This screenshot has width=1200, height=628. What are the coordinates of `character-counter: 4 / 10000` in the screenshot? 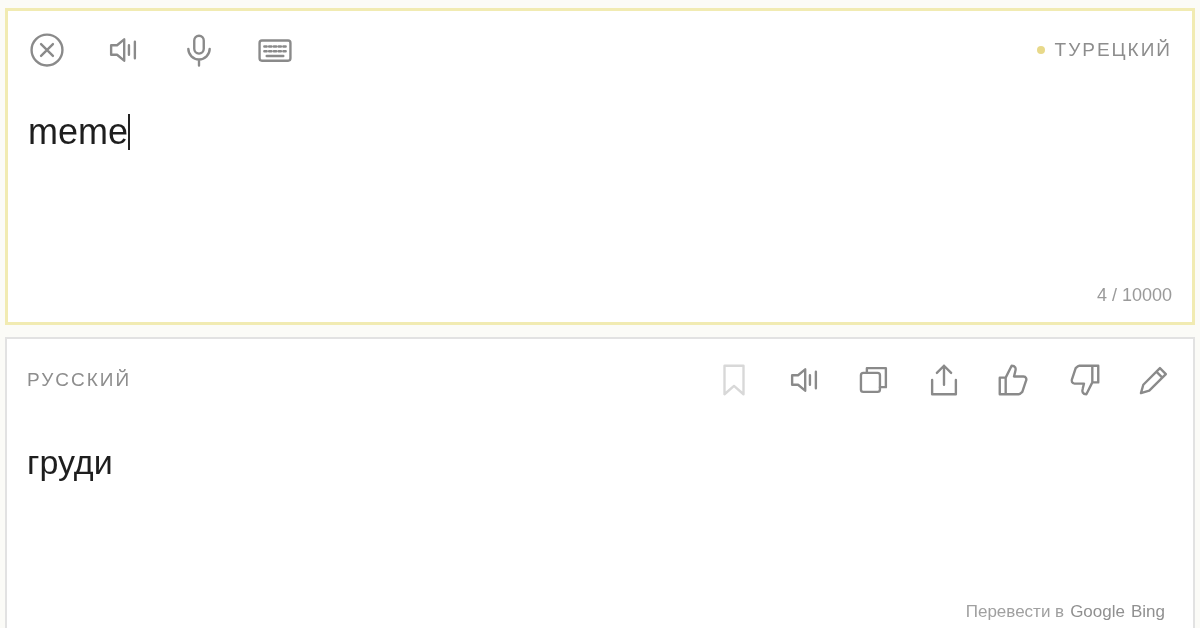 It's located at (1134, 295).